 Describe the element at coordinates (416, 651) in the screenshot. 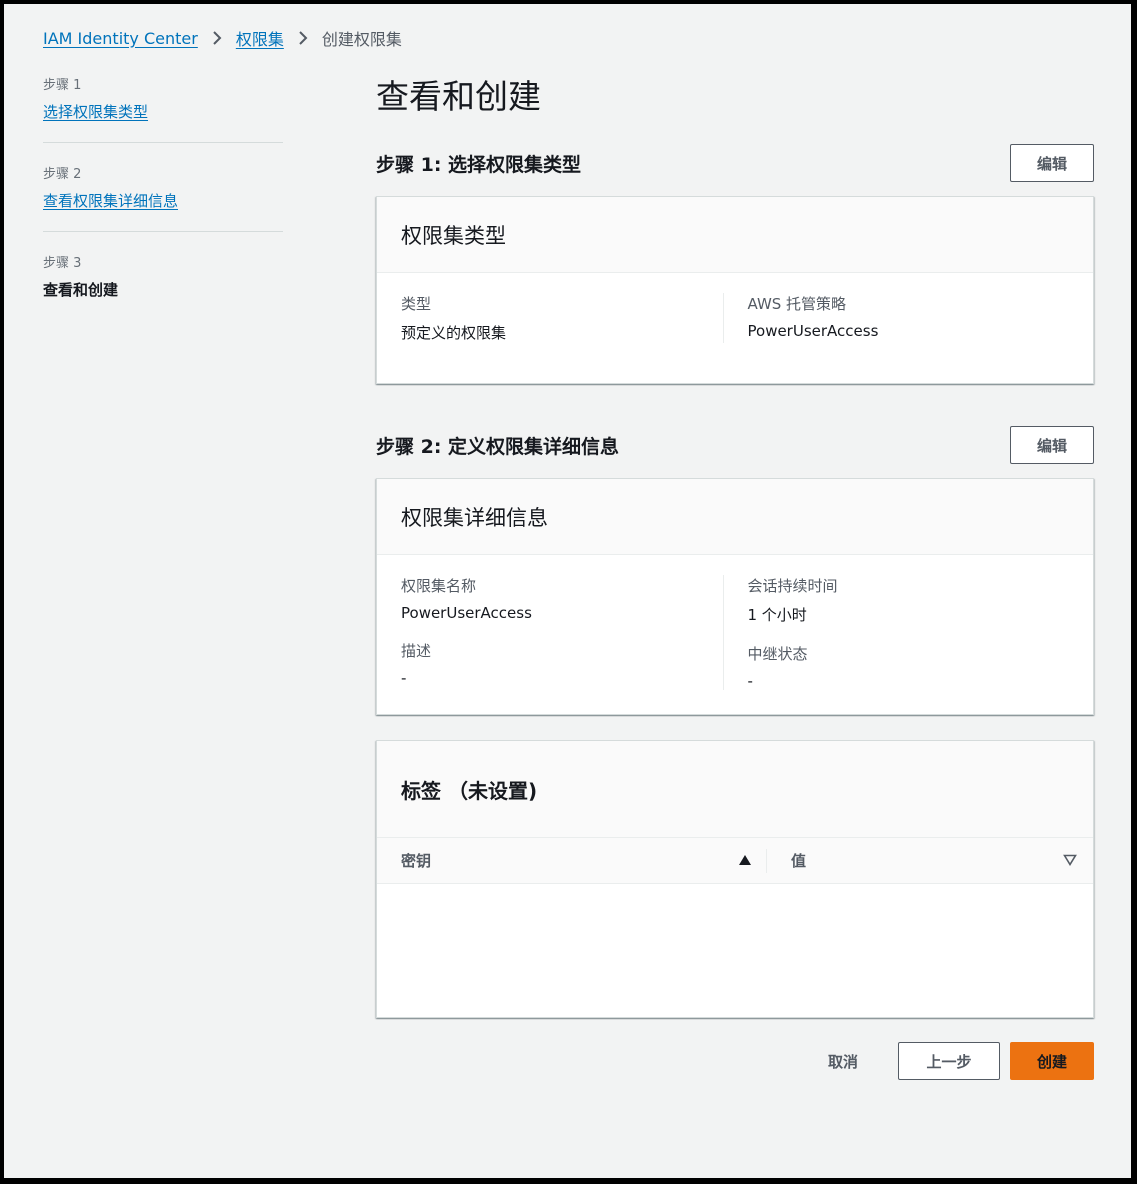

I see `field-label: 描述` at that location.